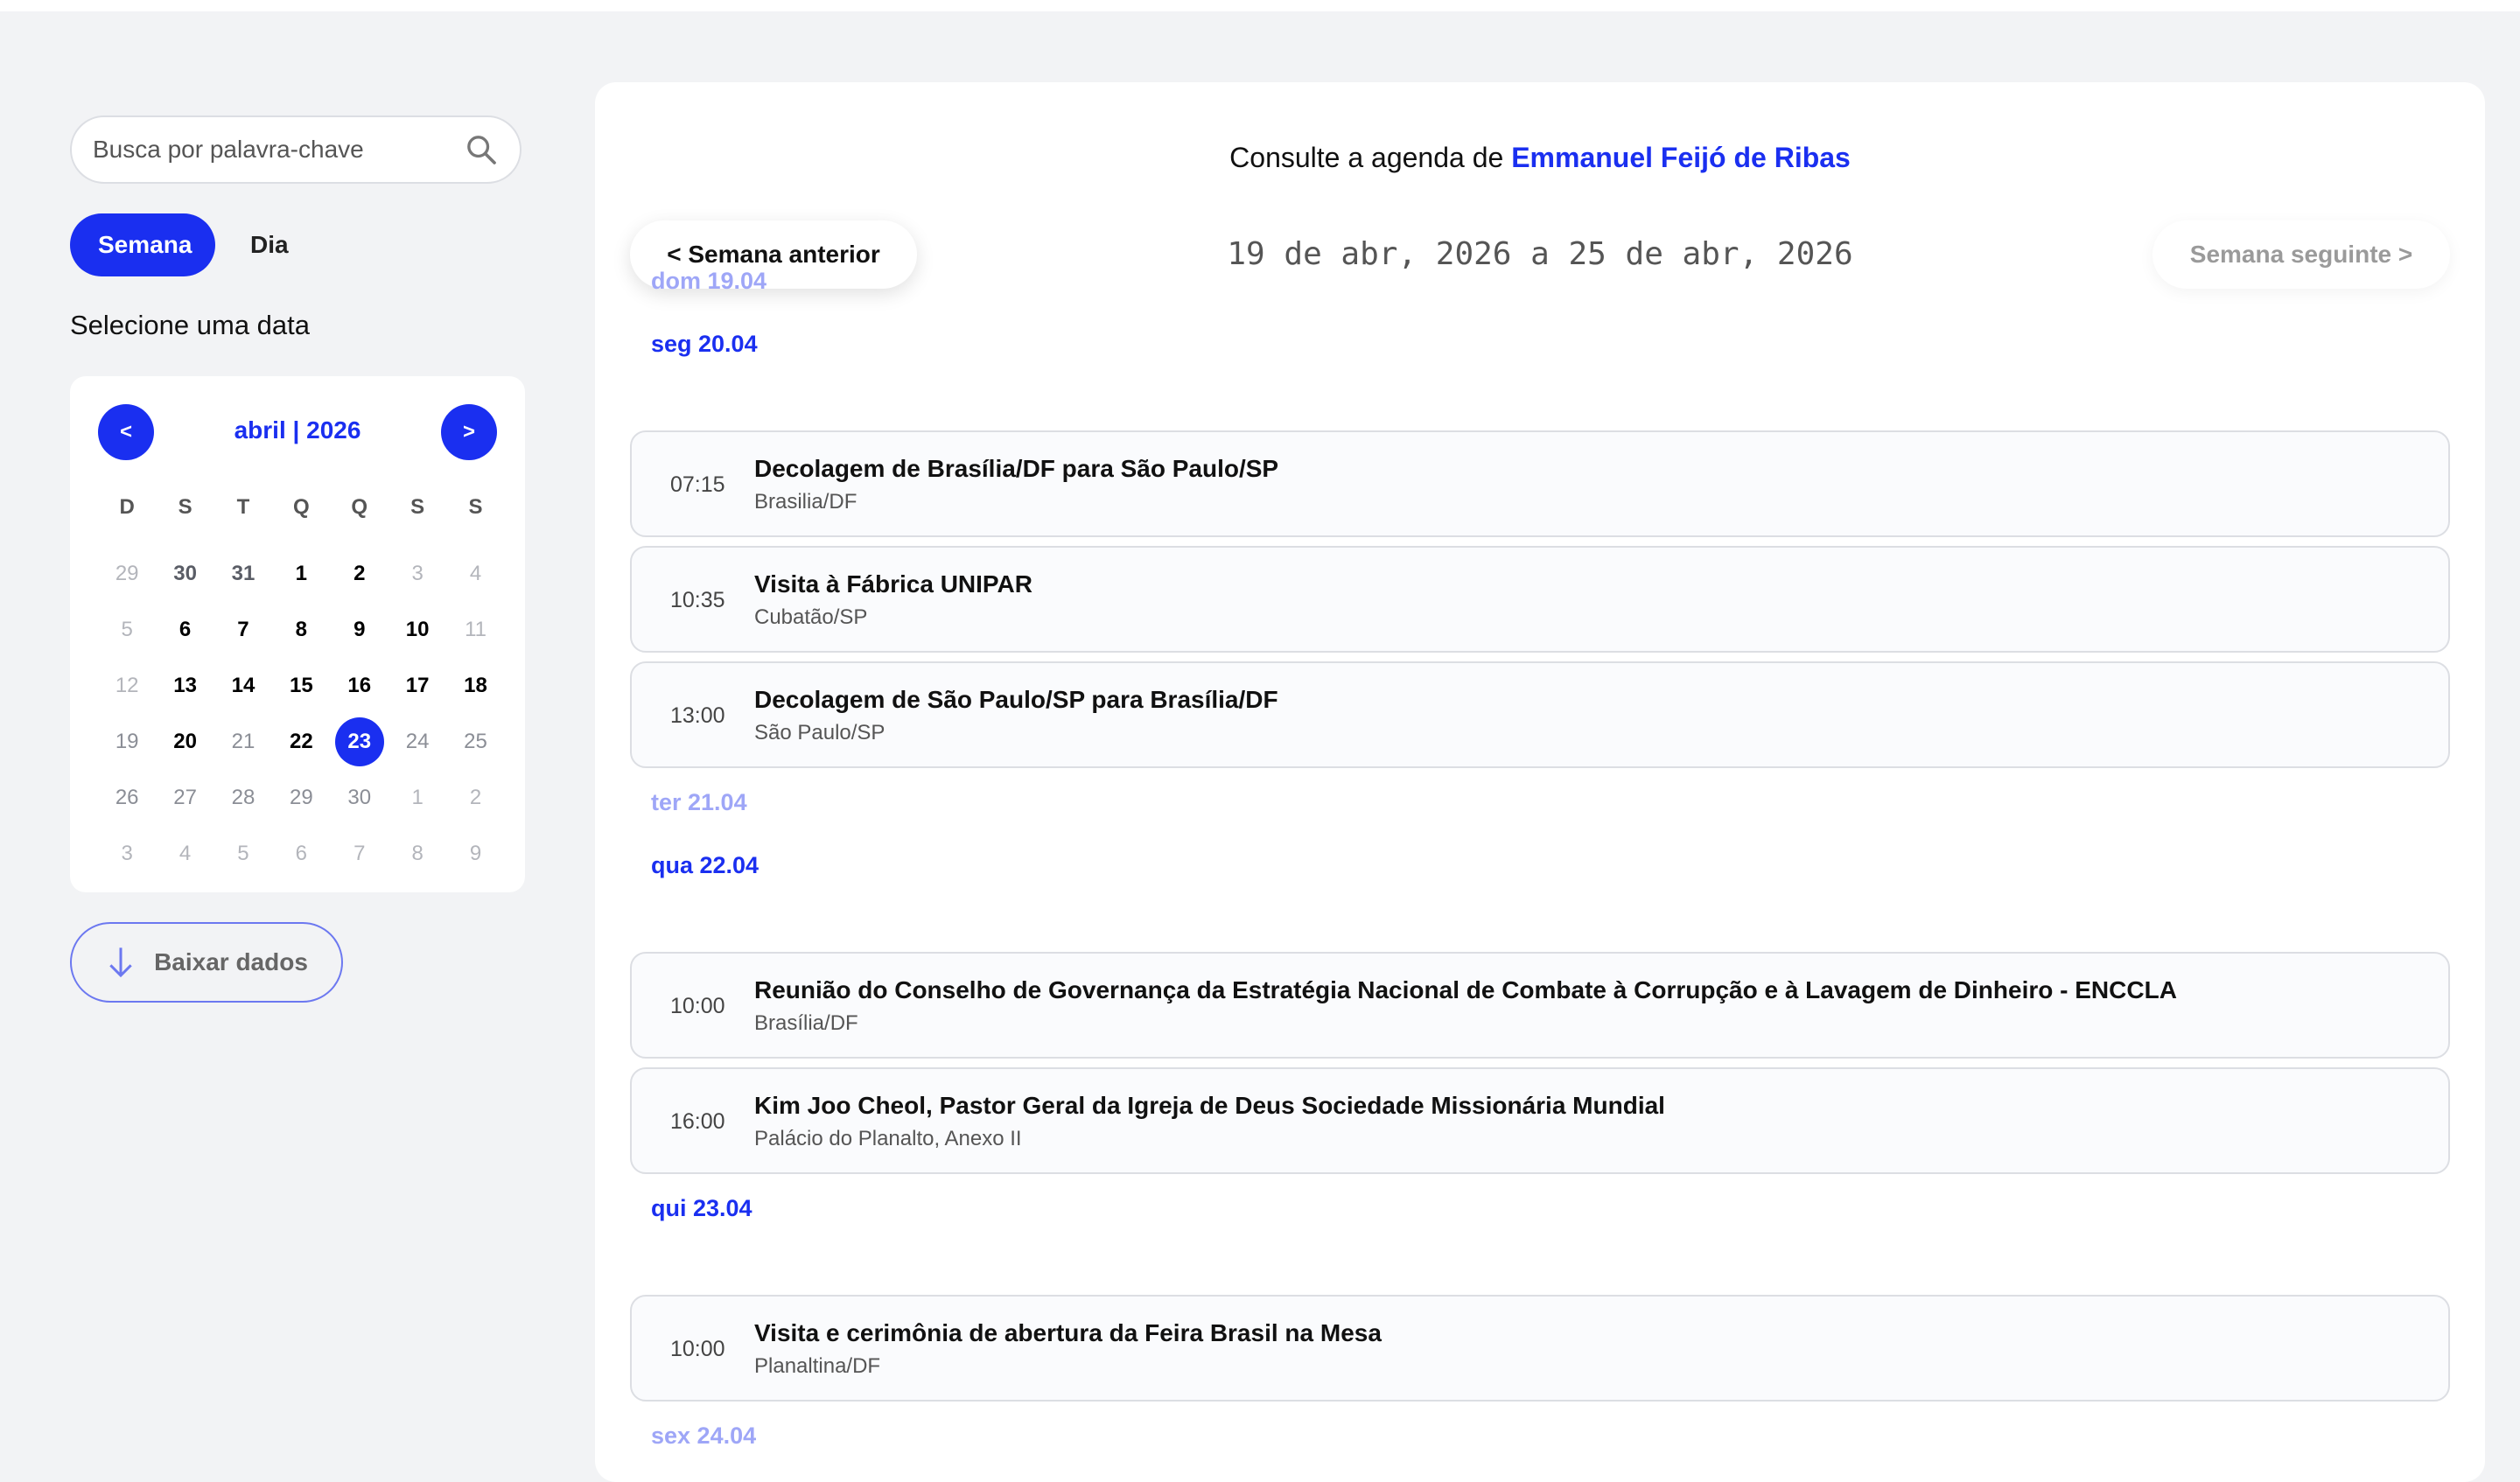 Image resolution: width=2520 pixels, height=1482 pixels. I want to click on calendar-day: 11, so click(475, 630).